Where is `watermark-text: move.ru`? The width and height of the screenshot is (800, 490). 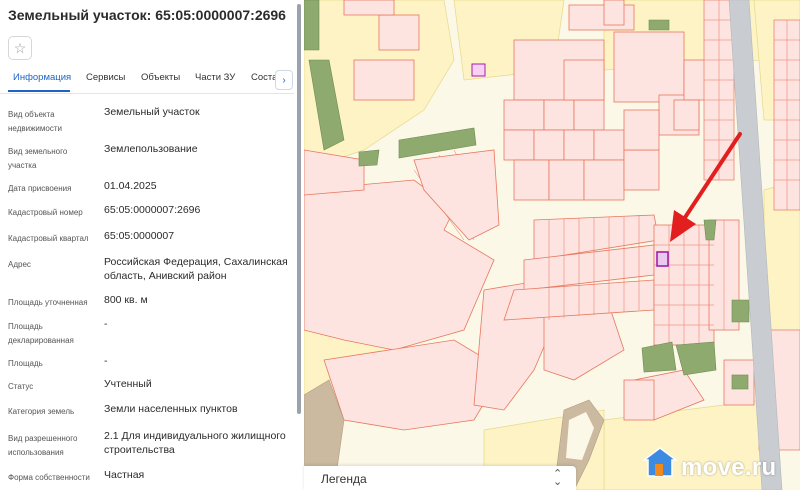 watermark-text: move.ru is located at coordinates (729, 467).